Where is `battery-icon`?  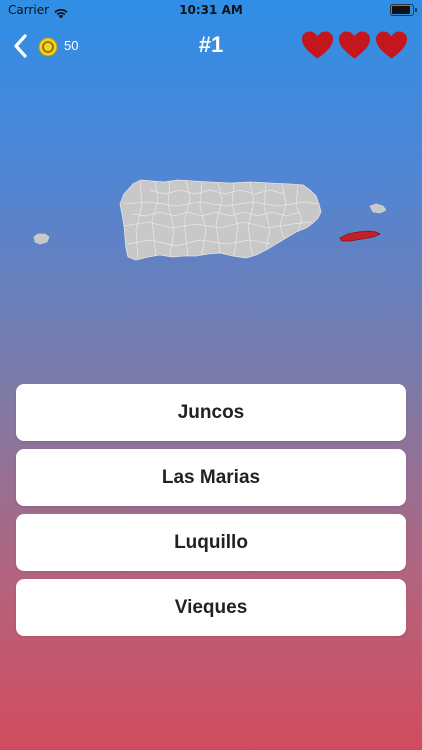 battery-icon is located at coordinates (403, 10).